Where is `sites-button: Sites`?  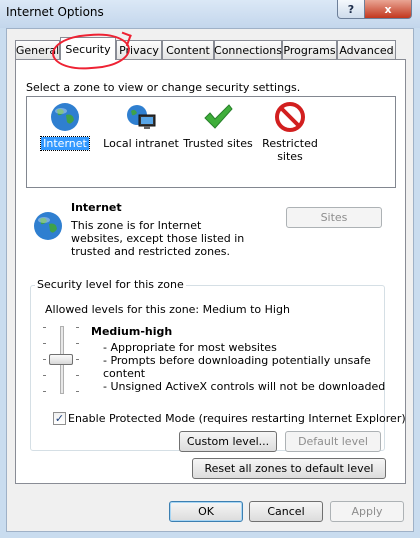
sites-button: Sites is located at coordinates (334, 217).